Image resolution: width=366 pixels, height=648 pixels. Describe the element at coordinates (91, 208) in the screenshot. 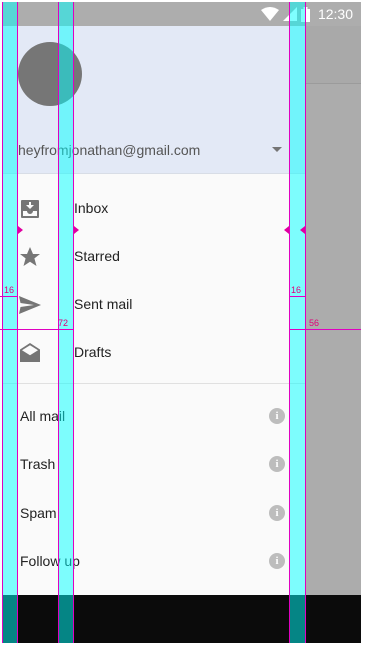

I see `nav-label-inbox: Inbox` at that location.